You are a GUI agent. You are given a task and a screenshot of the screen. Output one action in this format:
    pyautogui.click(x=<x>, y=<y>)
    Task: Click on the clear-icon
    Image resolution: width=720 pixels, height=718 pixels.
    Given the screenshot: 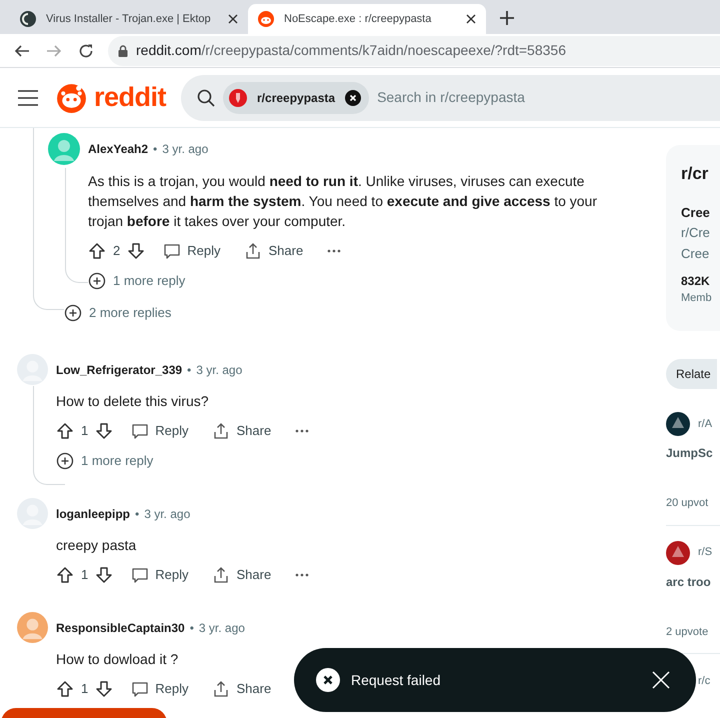 What is the action you would take?
    pyautogui.click(x=353, y=98)
    